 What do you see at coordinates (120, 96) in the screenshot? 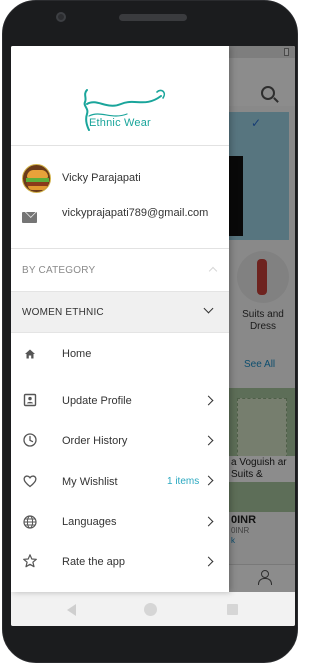
I see `drawer-header: Ethnic Wear` at bounding box center [120, 96].